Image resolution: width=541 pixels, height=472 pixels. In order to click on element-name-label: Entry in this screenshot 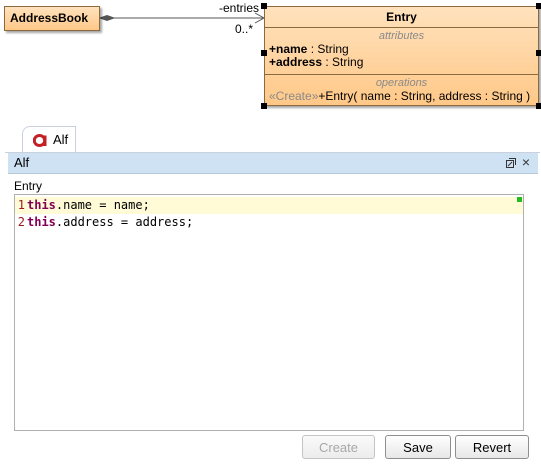, I will do `click(28, 186)`.